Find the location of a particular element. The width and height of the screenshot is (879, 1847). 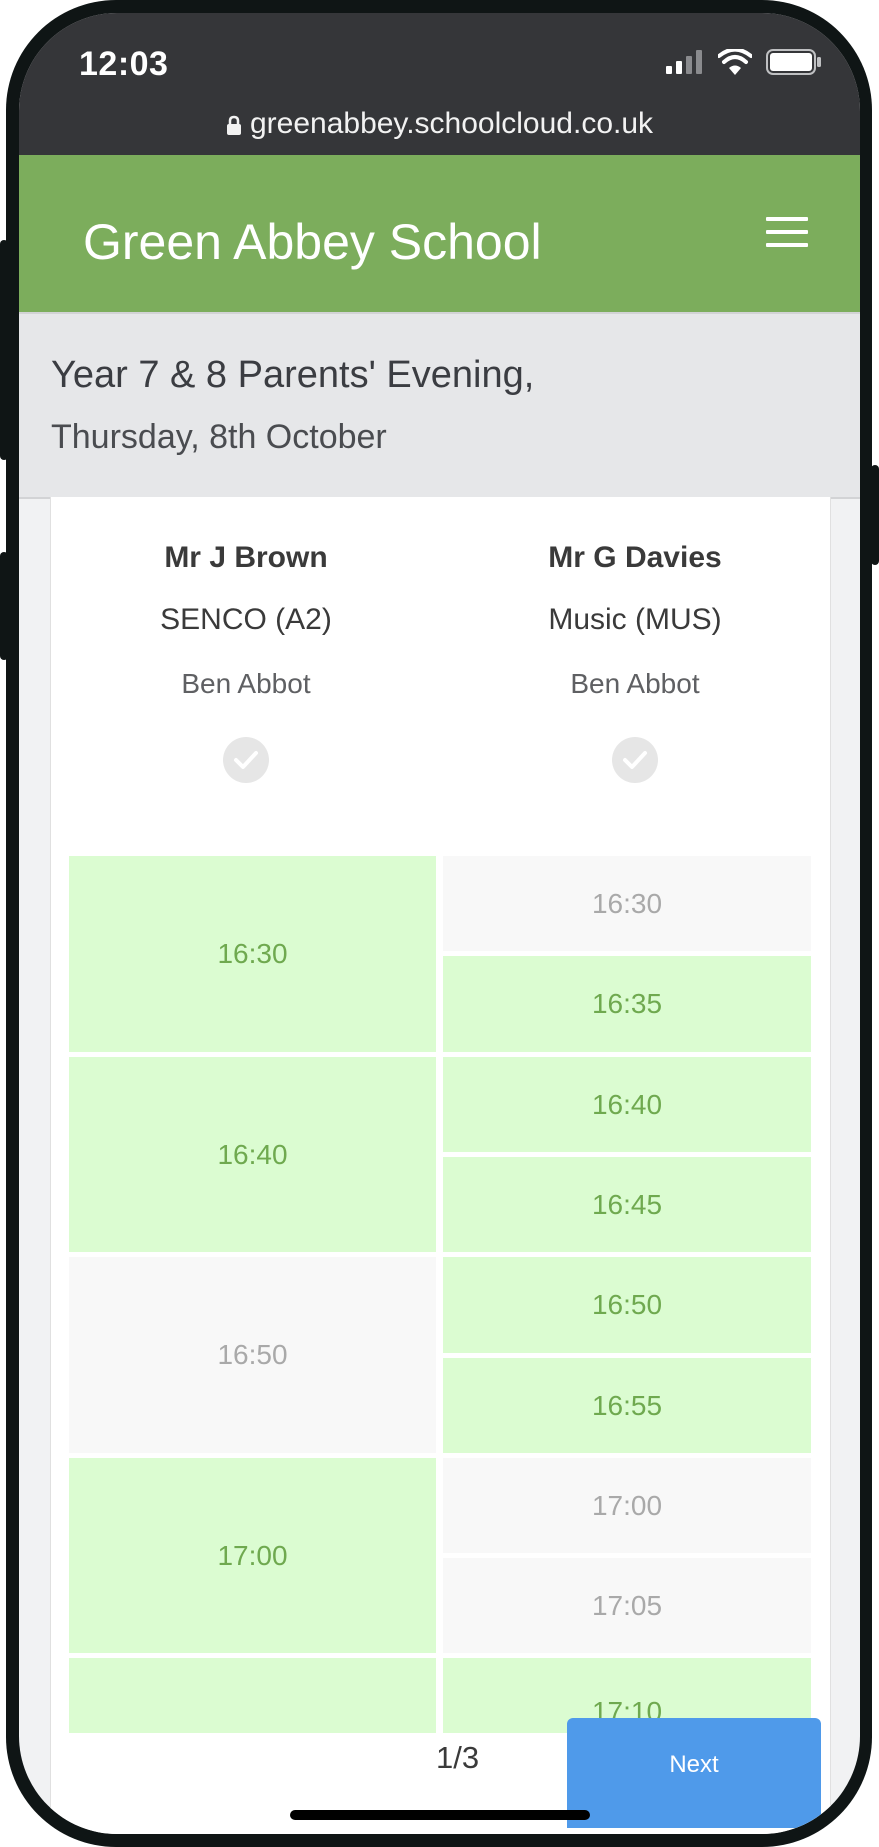

teacher-subject: Music (MUS) is located at coordinates (635, 619).